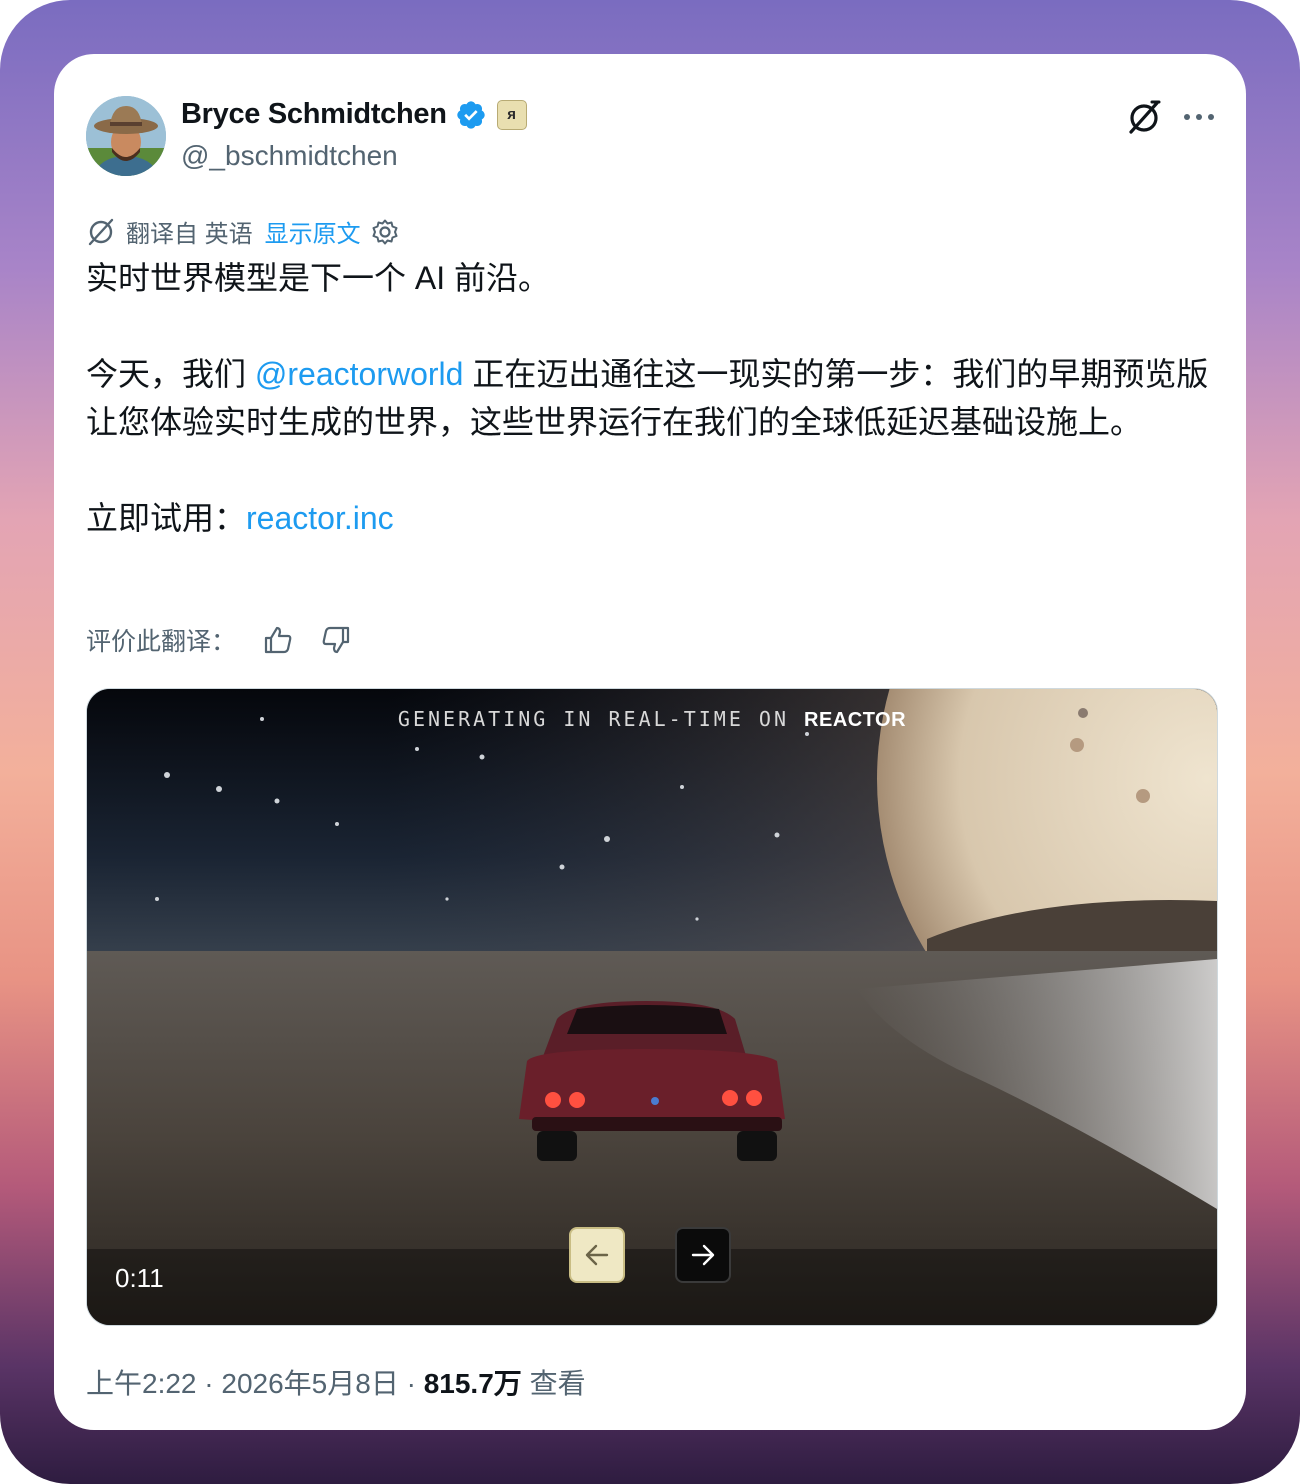 This screenshot has height=1484, width=1300. I want to click on show-original-link: 显示原文, so click(313, 231).